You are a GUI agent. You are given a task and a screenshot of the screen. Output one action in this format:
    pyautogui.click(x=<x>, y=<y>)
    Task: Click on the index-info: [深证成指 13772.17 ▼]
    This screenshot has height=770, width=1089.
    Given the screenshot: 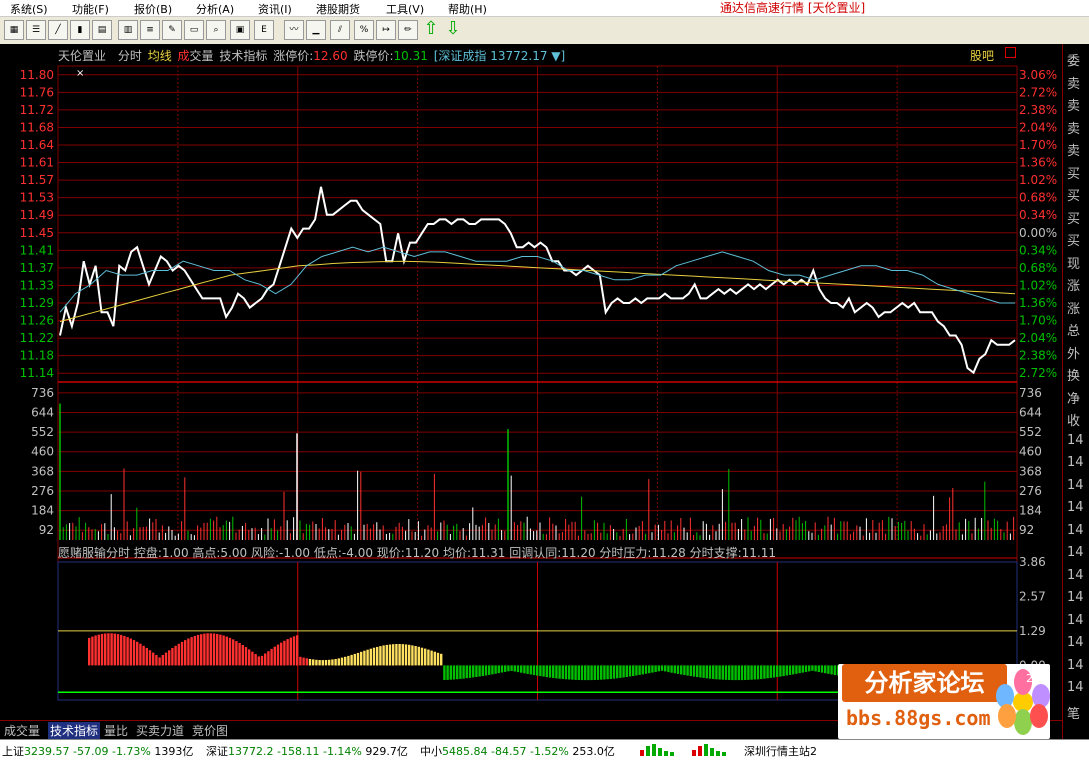 What is the action you would take?
    pyautogui.click(x=499, y=56)
    